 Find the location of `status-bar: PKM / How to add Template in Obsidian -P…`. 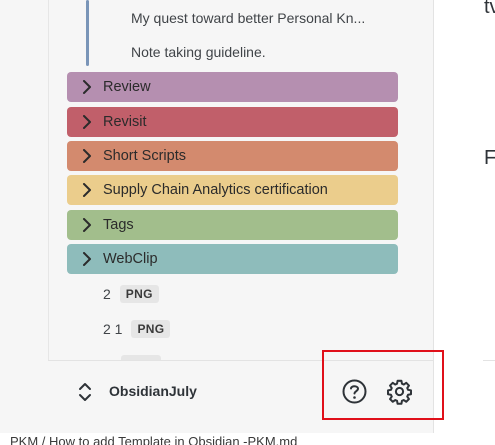

status-bar: PKM / How to add Template in Obsidian -P… is located at coordinates (247, 439).